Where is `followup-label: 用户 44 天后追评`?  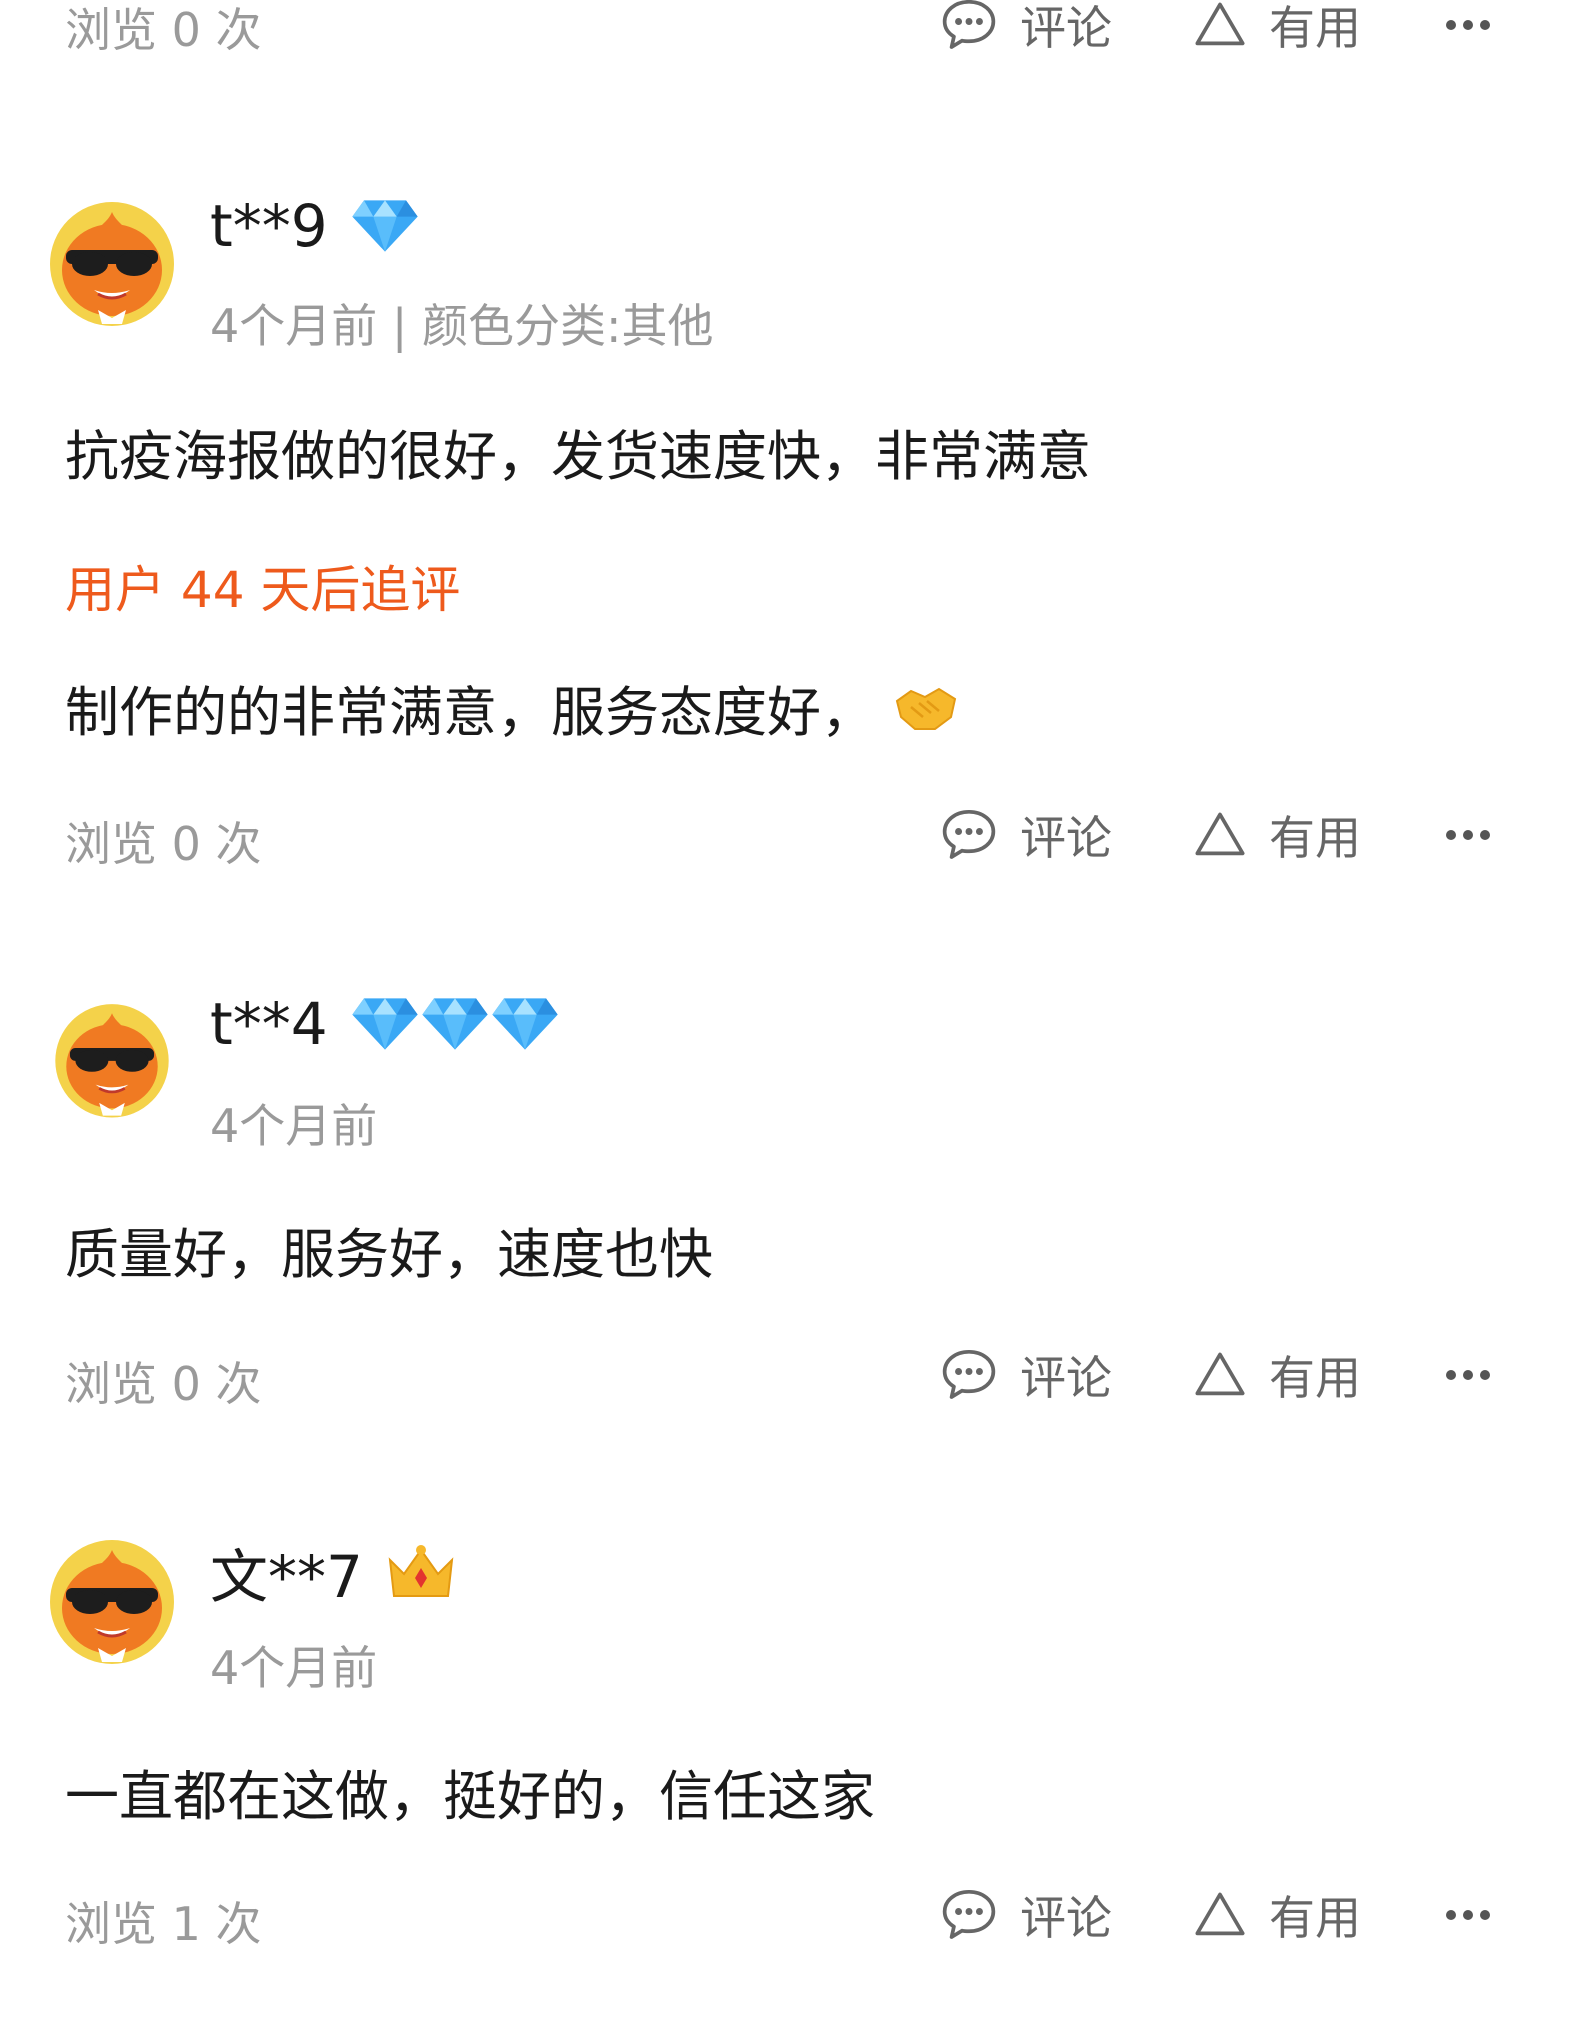
followup-label: 用户 44 天后追评 is located at coordinates (263, 590).